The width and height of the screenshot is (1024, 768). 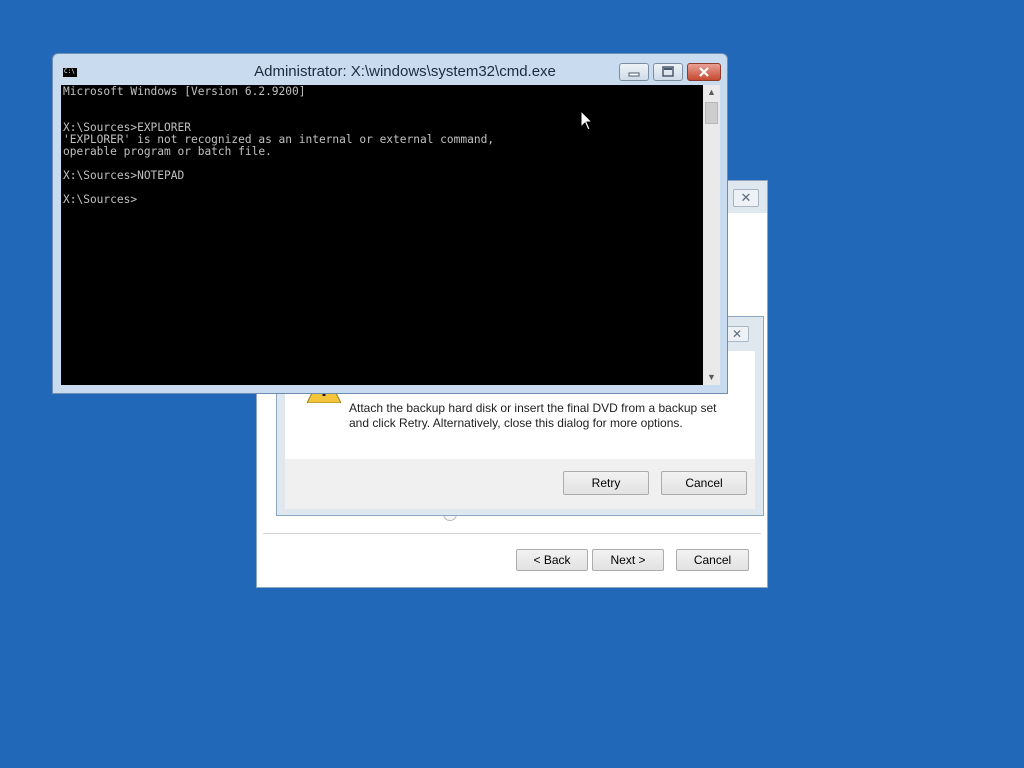 I want to click on dialog-cancel-button: Cancel, so click(x=704, y=483).